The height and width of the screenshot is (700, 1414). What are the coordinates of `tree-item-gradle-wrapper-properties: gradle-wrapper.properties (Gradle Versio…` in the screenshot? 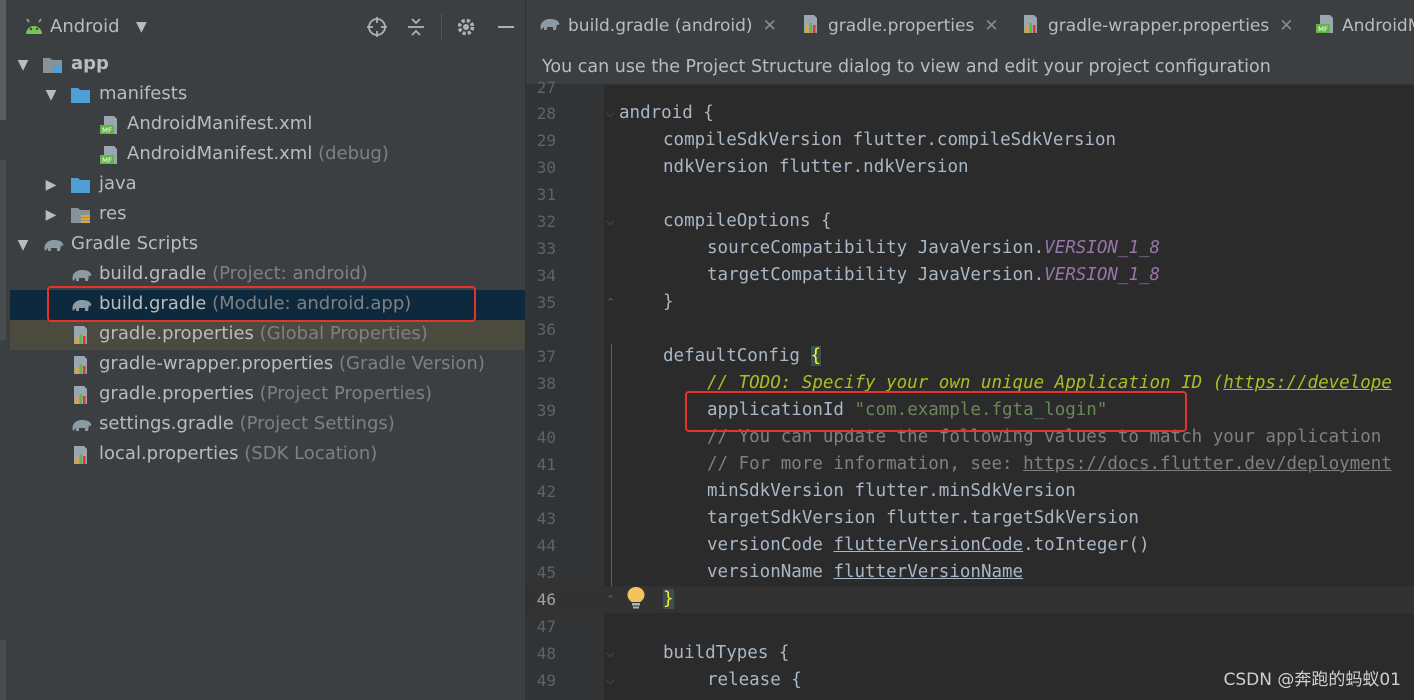 It's located at (267, 365).